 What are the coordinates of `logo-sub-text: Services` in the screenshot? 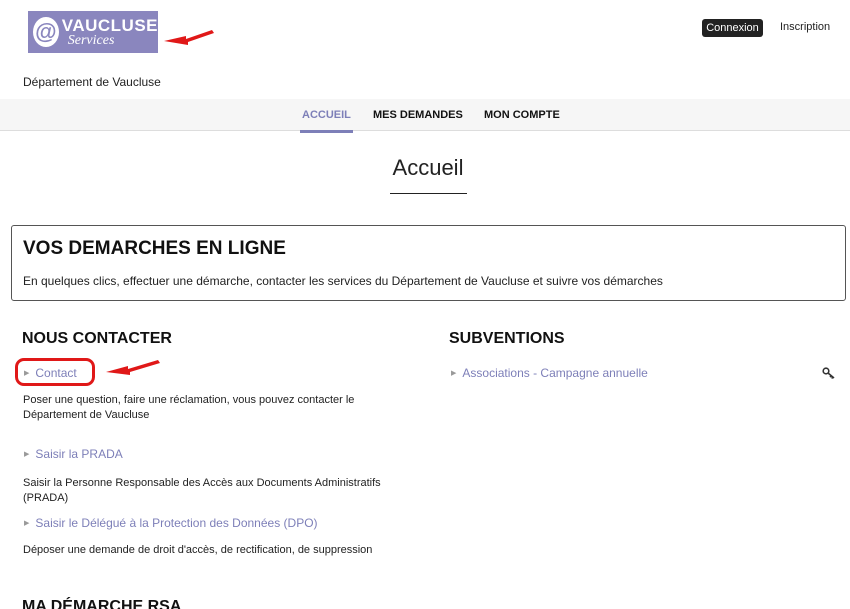 It's located at (91, 40).